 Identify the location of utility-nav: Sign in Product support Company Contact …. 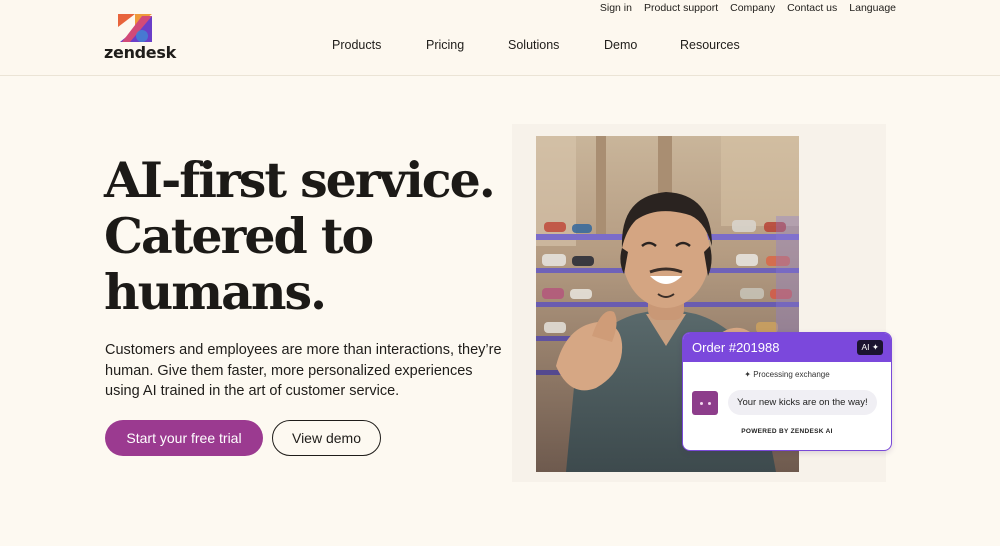
(748, 8).